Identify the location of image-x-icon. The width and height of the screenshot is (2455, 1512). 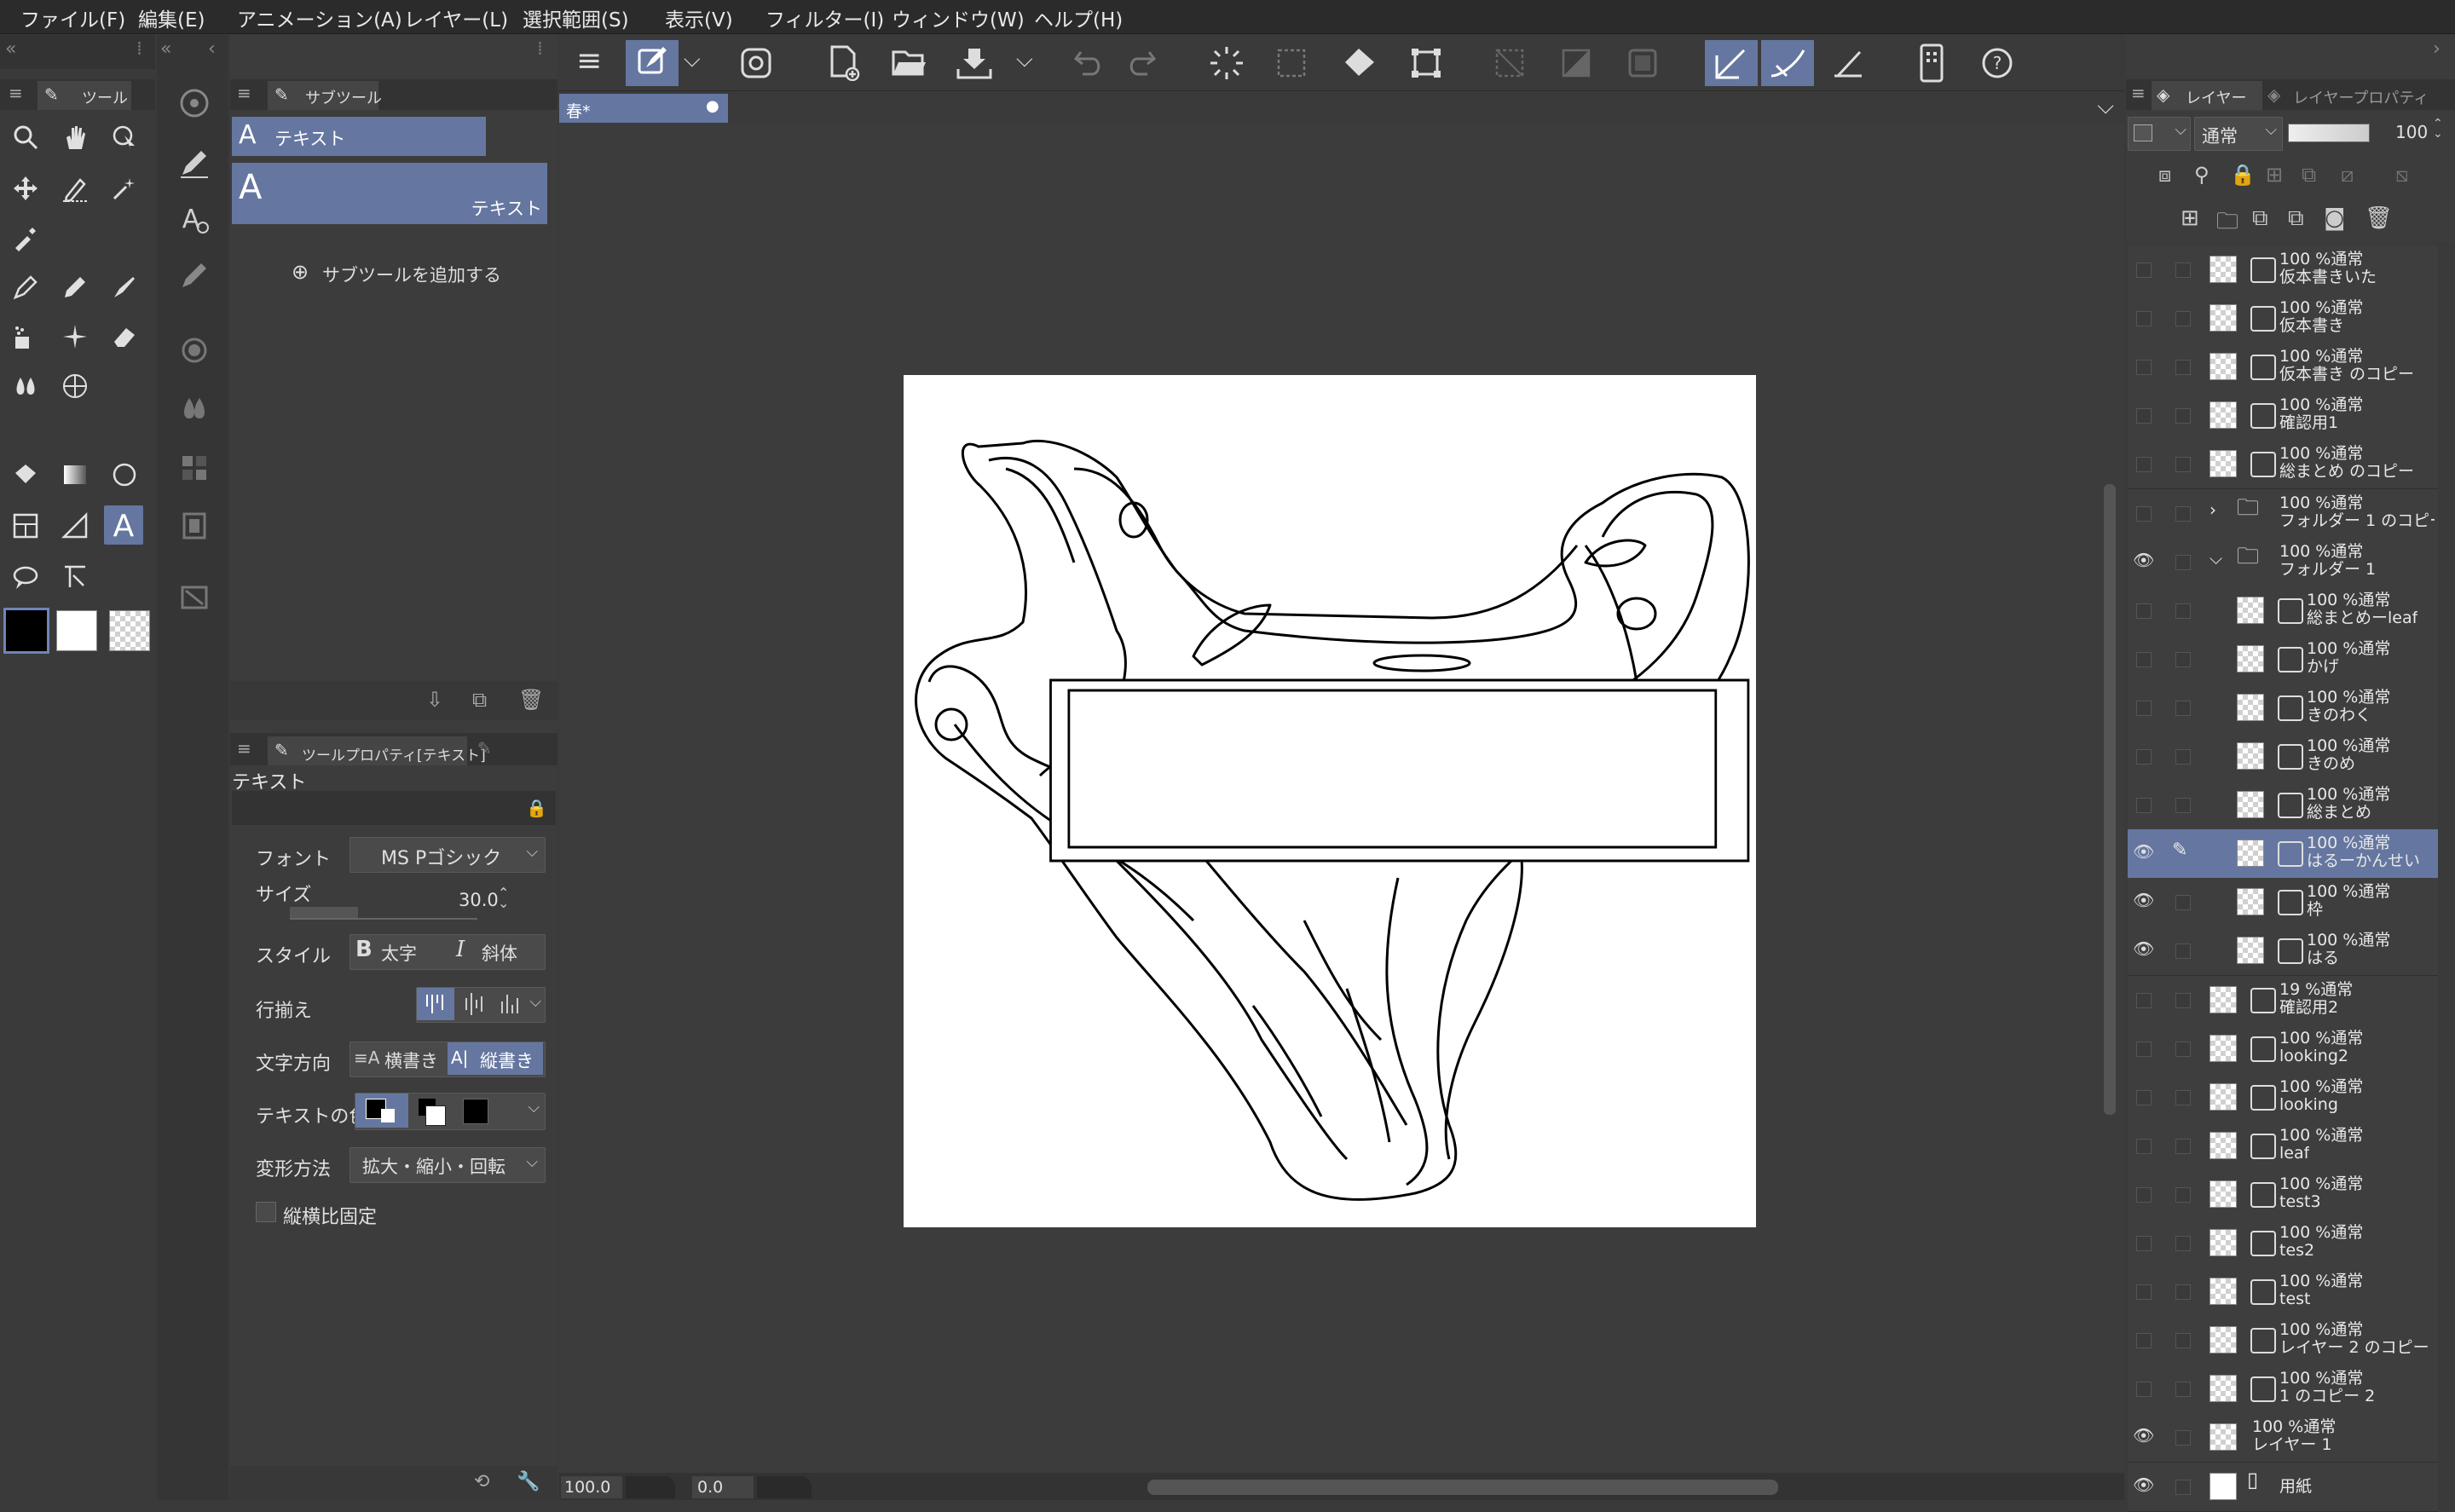
(194, 597).